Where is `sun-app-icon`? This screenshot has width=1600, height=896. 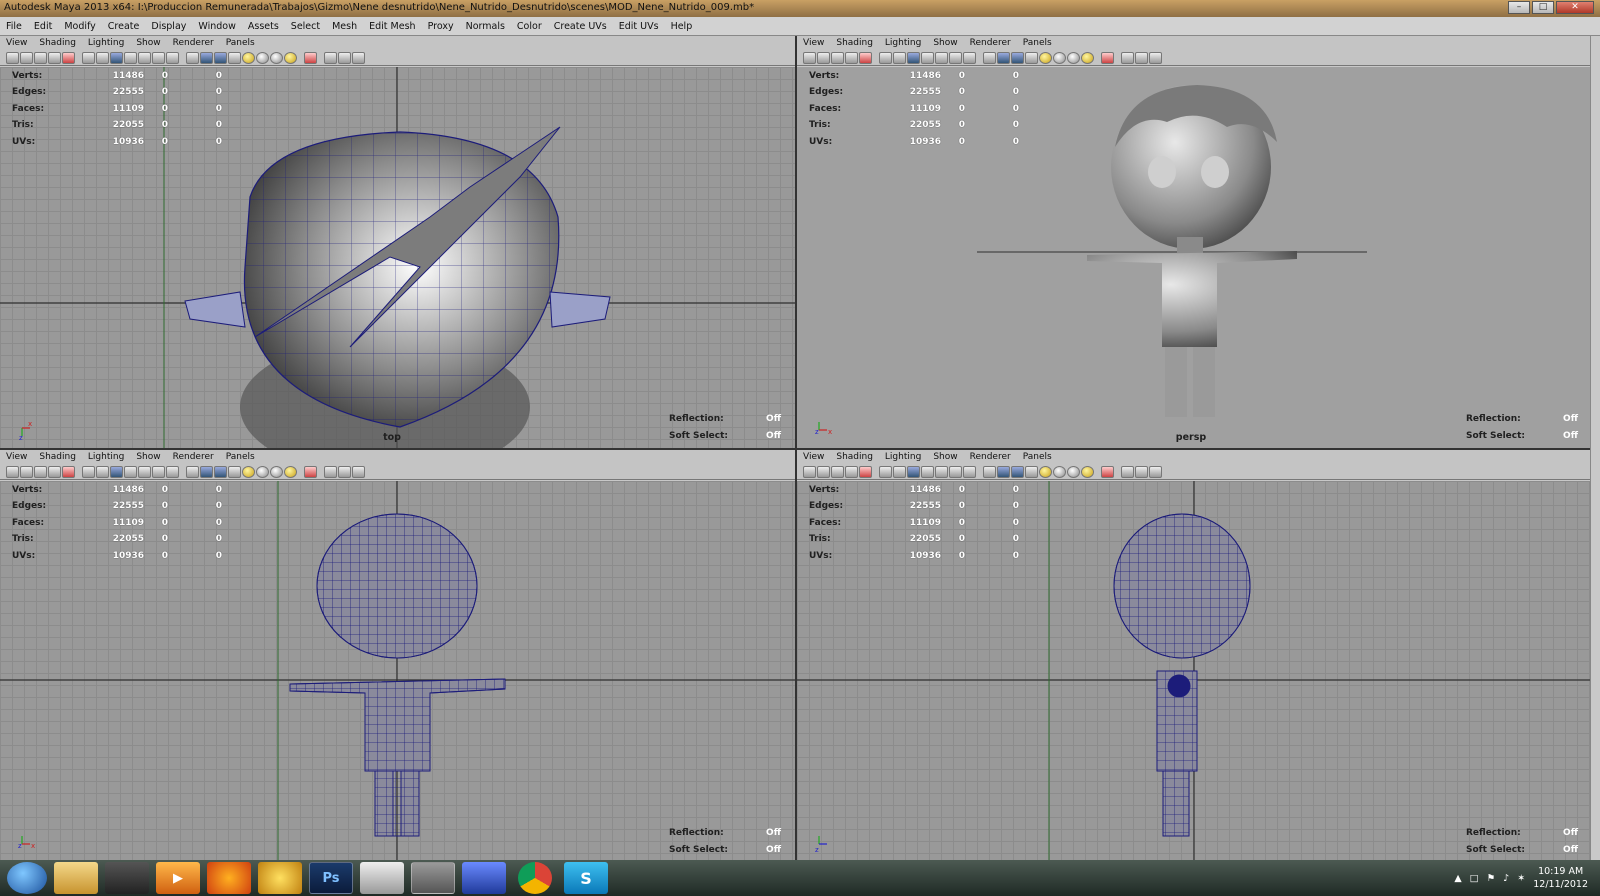
sun-app-icon is located at coordinates (280, 878).